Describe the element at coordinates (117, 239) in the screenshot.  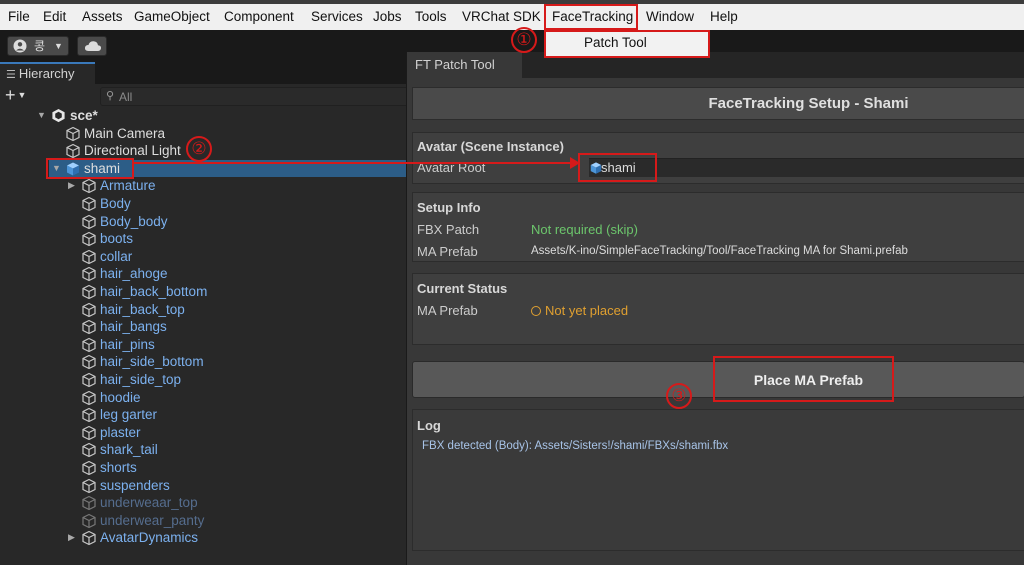
I see `list-item-label: boots` at that location.